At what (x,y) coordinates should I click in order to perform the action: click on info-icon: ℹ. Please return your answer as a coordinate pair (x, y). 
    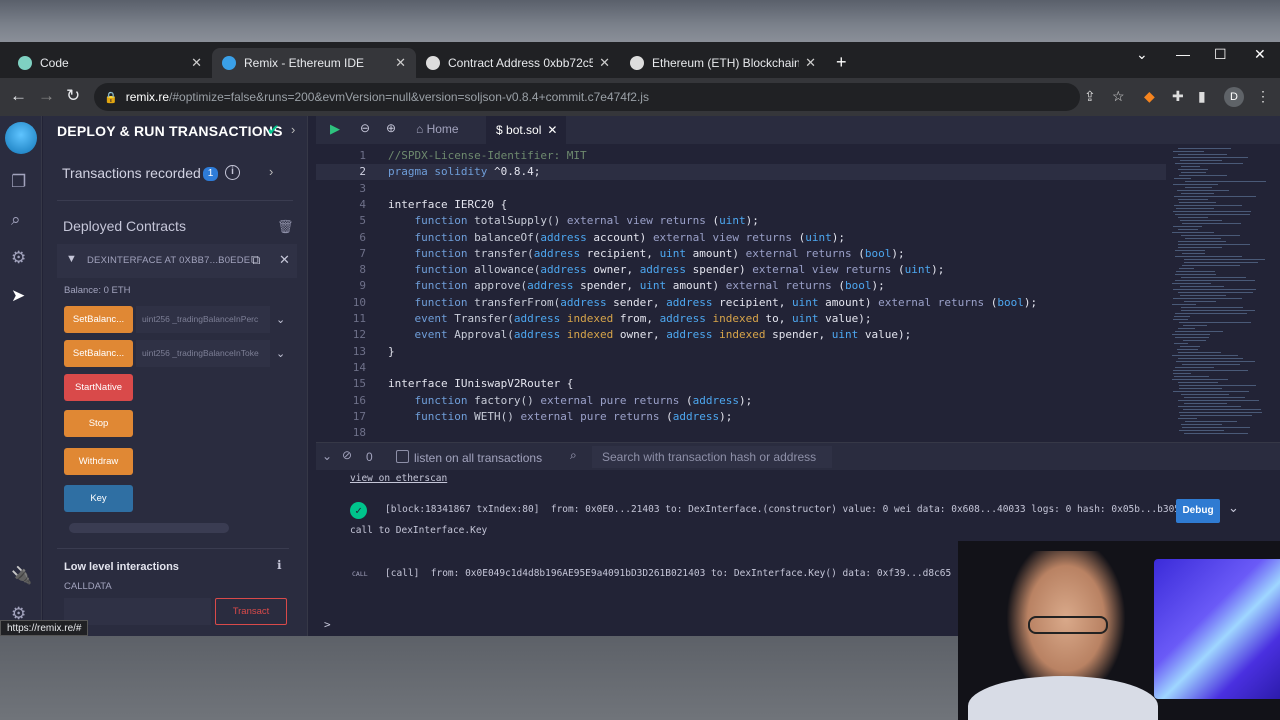
    Looking at the image, I should click on (279, 565).